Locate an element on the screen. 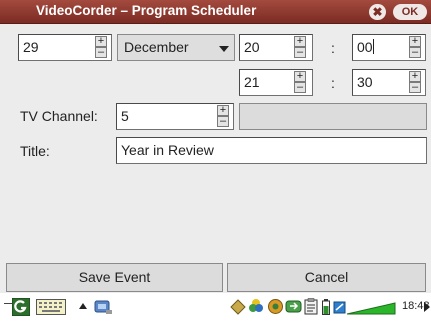 This screenshot has height=321, width=431. channel-name-button is located at coordinates (333, 116).